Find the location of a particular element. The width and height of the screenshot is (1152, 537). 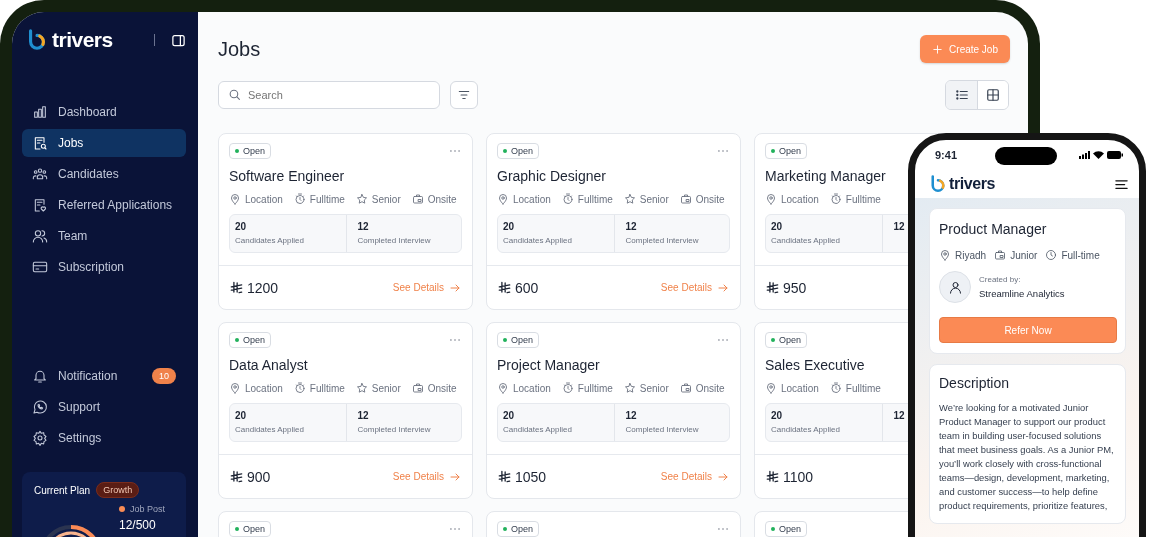

job-title: Software Engineer is located at coordinates (287, 176).